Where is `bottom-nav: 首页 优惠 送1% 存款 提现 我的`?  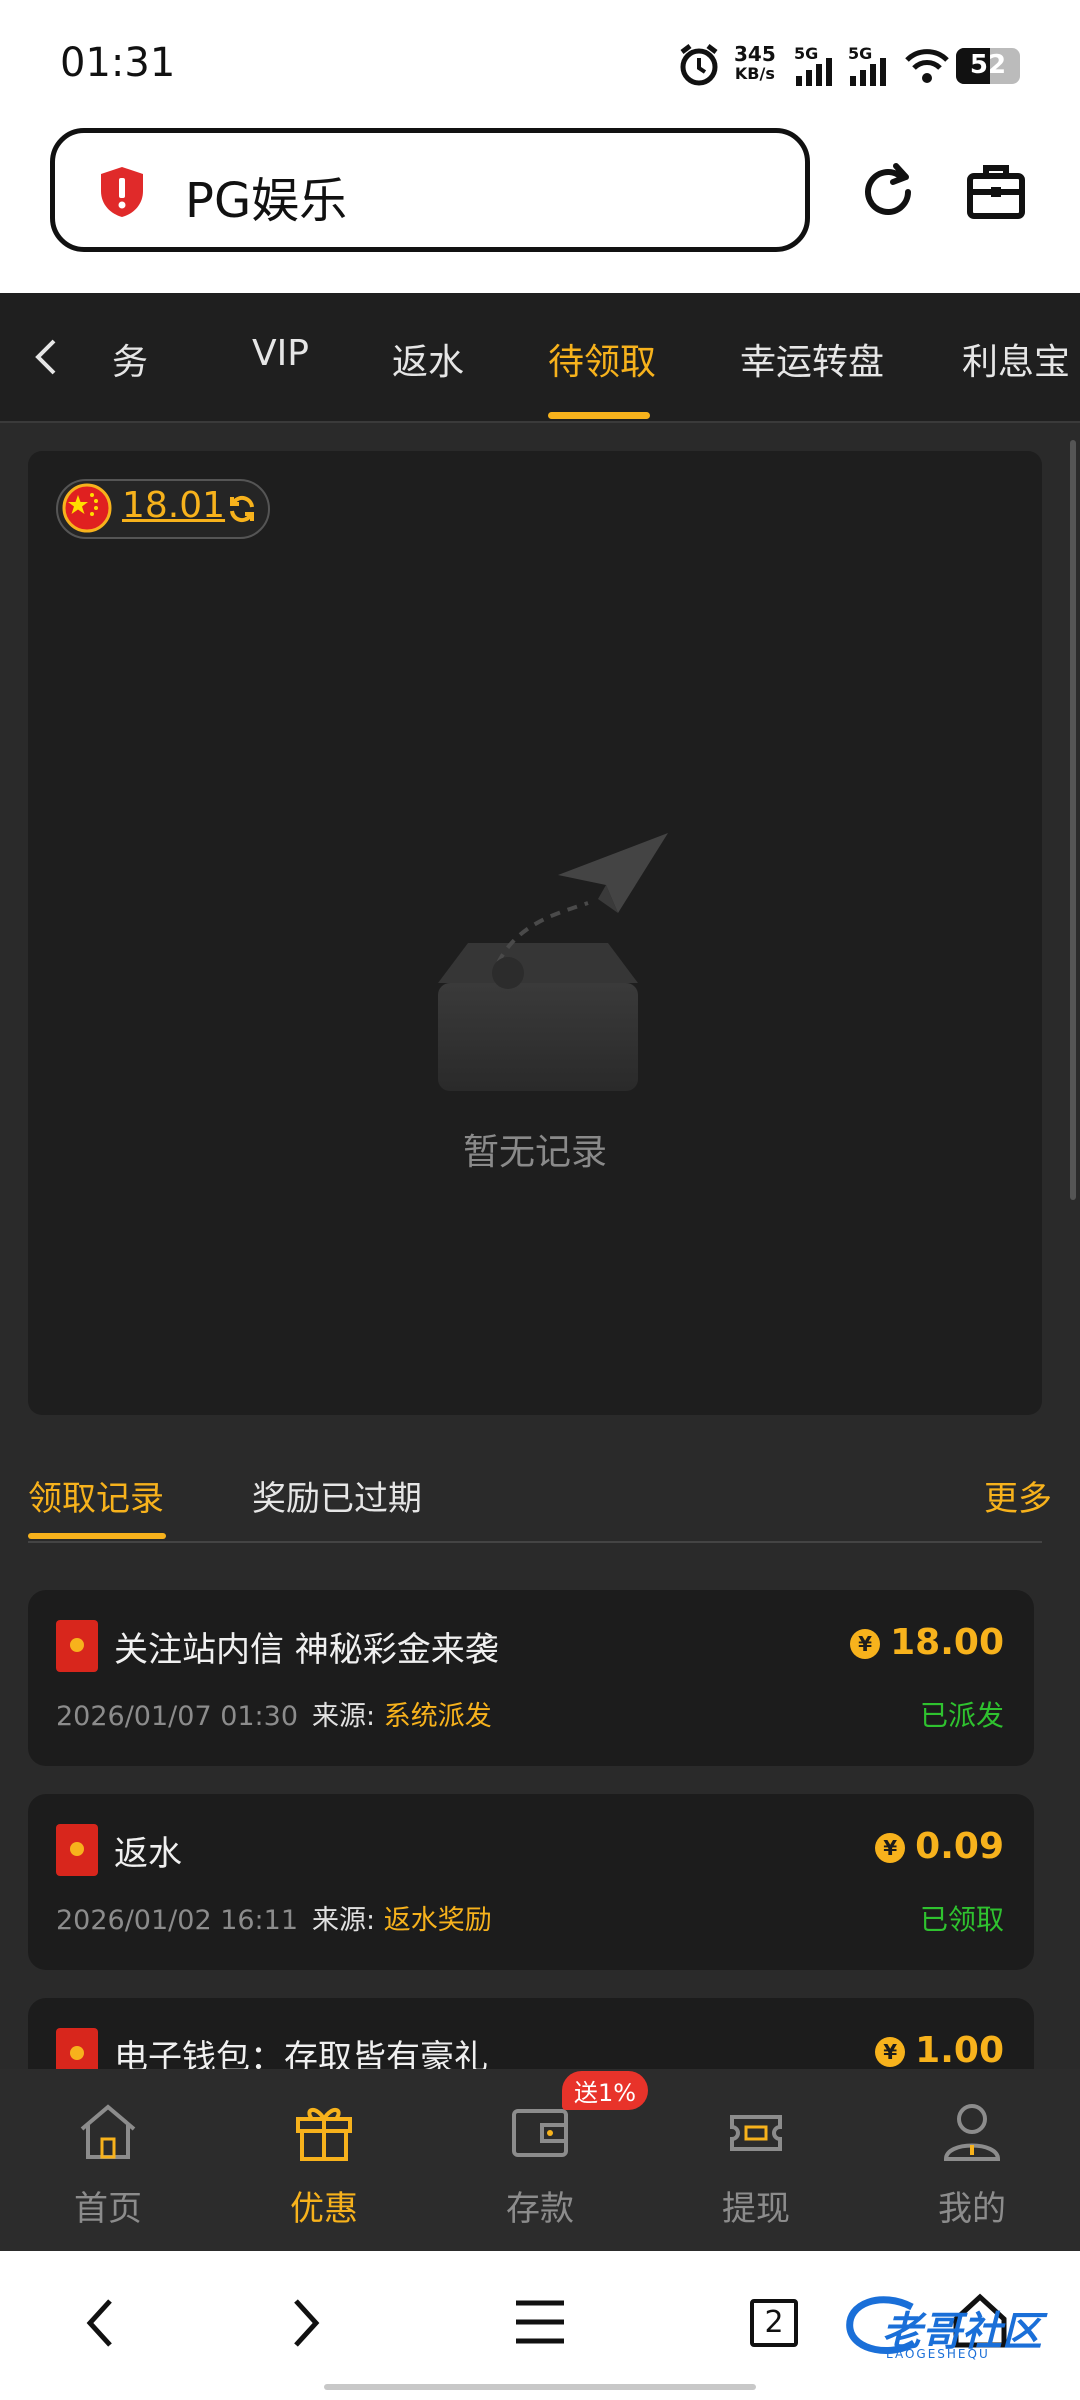 bottom-nav: 首页 优惠 送1% 存款 提现 我的 is located at coordinates (540, 2160).